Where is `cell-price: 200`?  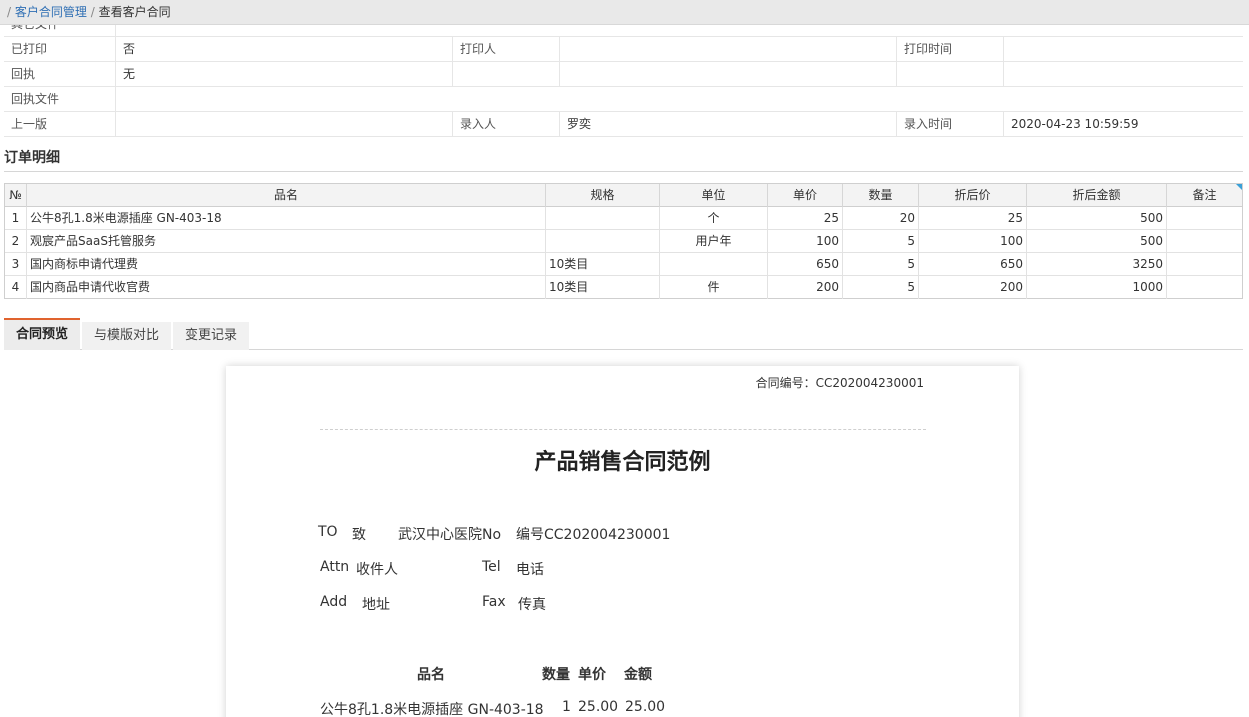
cell-price: 200 is located at coordinates (805, 287).